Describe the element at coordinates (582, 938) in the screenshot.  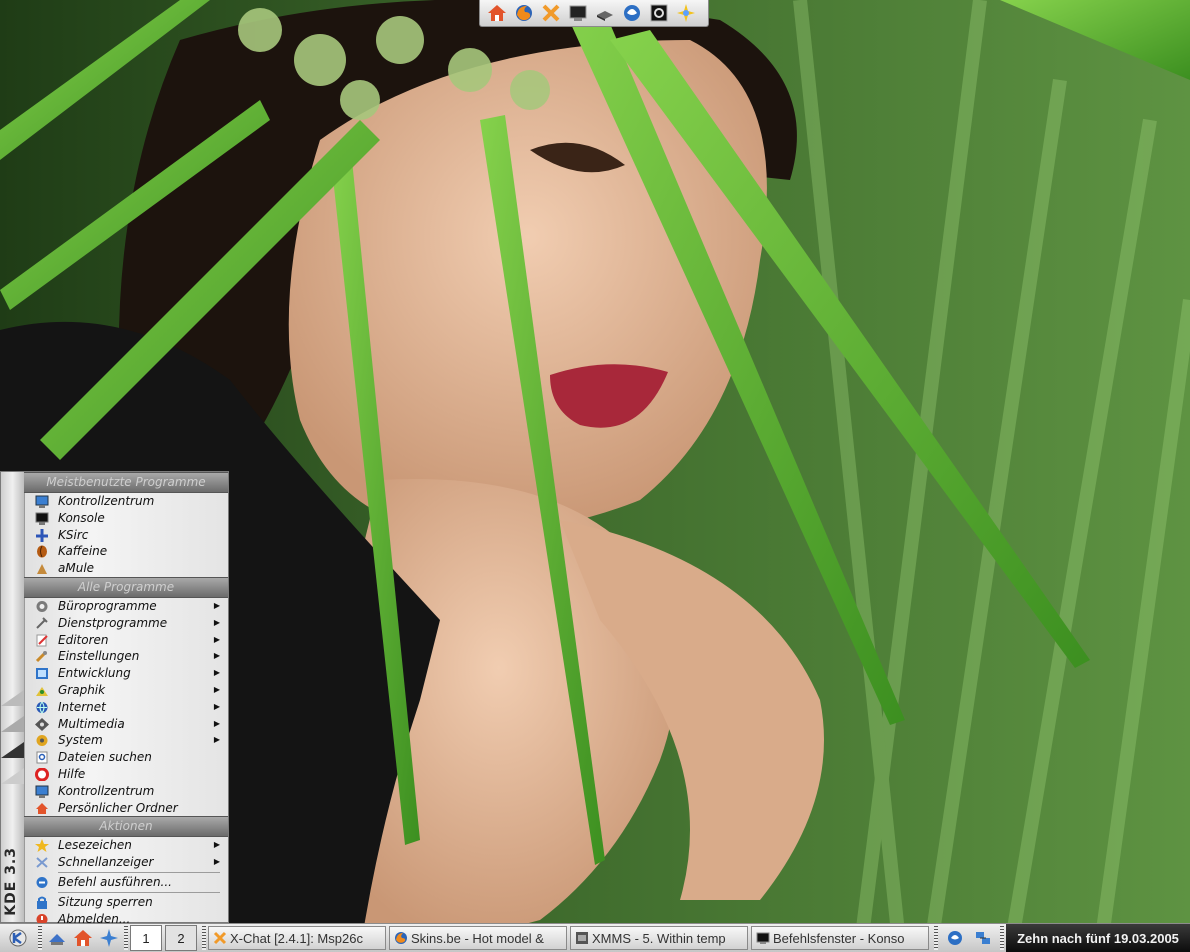
I see `xmms-icon` at that location.